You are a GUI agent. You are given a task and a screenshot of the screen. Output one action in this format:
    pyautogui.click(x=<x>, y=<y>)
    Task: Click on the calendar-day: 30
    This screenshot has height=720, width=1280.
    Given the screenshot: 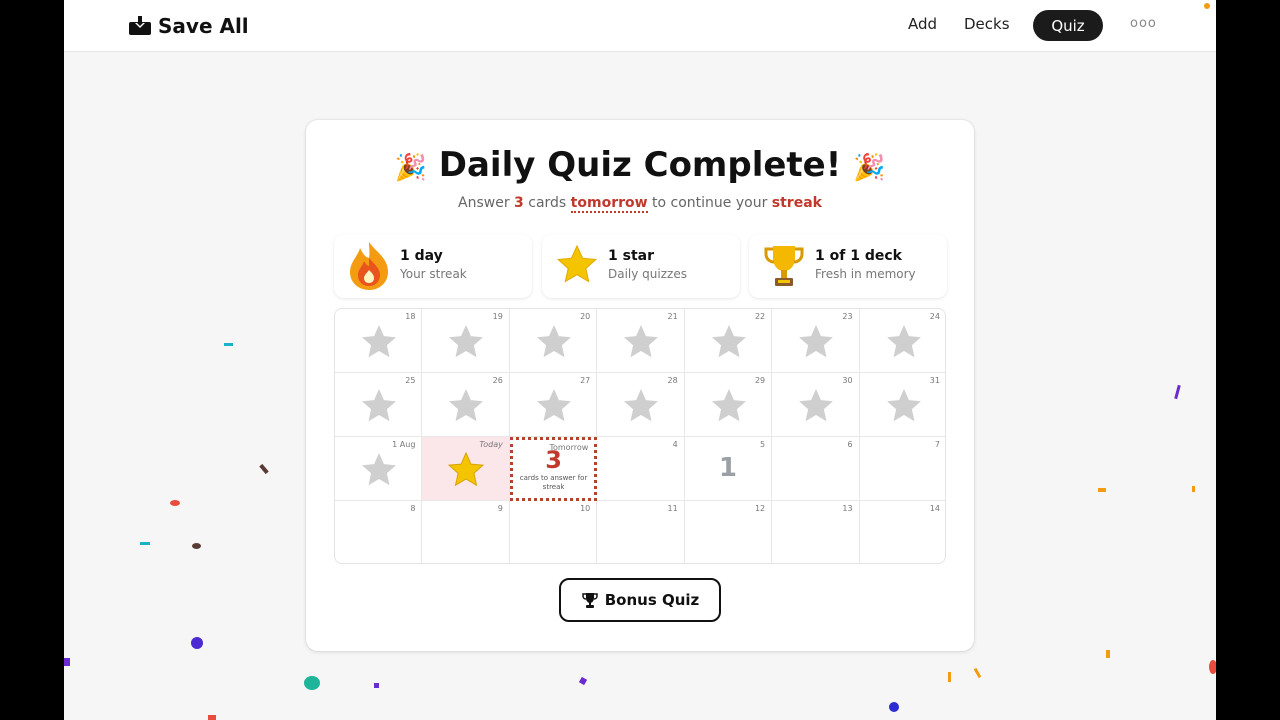 What is the action you would take?
    pyautogui.click(x=816, y=405)
    